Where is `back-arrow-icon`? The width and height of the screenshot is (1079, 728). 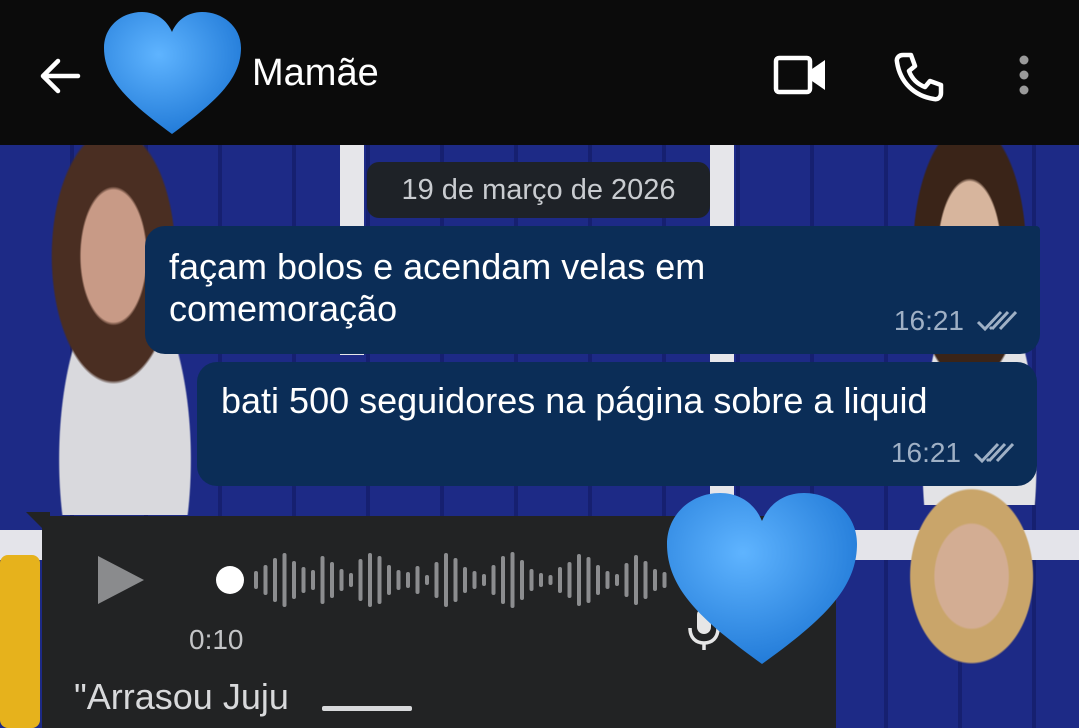 back-arrow-icon is located at coordinates (60, 76).